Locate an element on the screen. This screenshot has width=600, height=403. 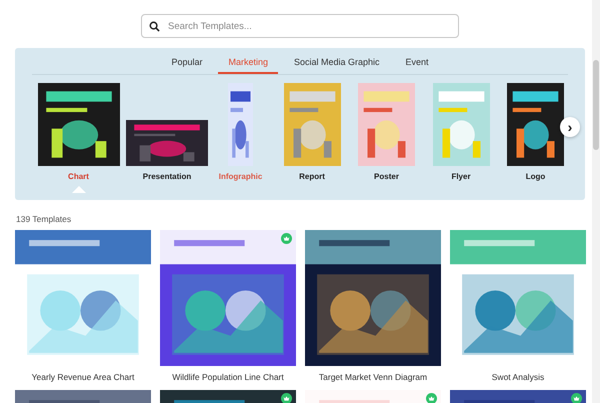
category-item: Presentation is located at coordinates (167, 176).